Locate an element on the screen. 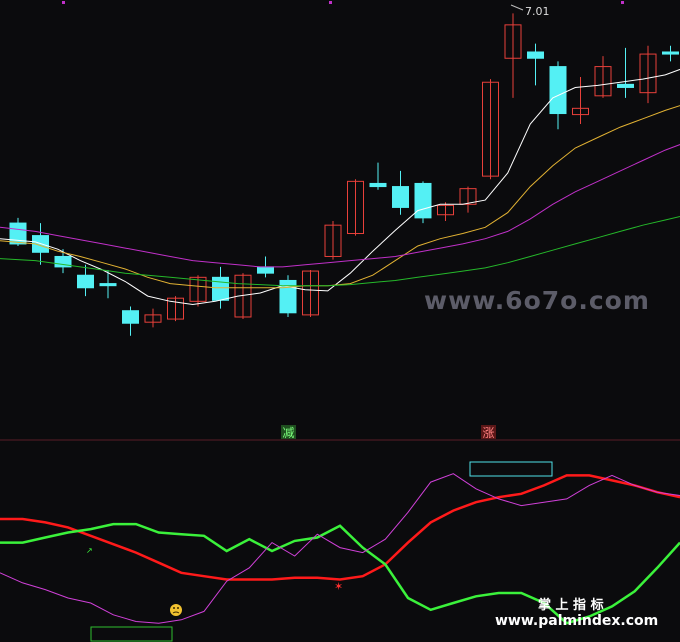  signal-rise-label: 涨 is located at coordinates (489, 432).